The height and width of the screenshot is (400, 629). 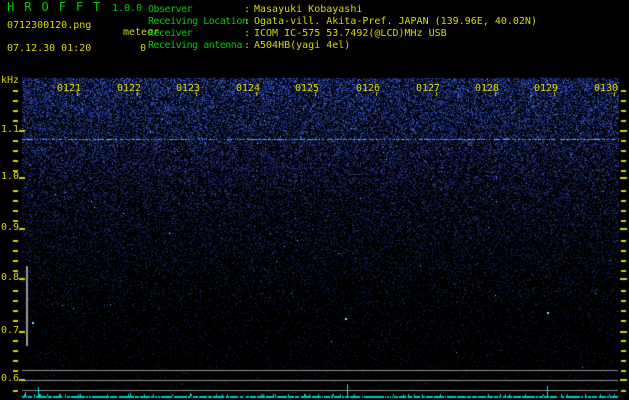 I want to click on station-row-label: Receiver, so click(x=170, y=33).